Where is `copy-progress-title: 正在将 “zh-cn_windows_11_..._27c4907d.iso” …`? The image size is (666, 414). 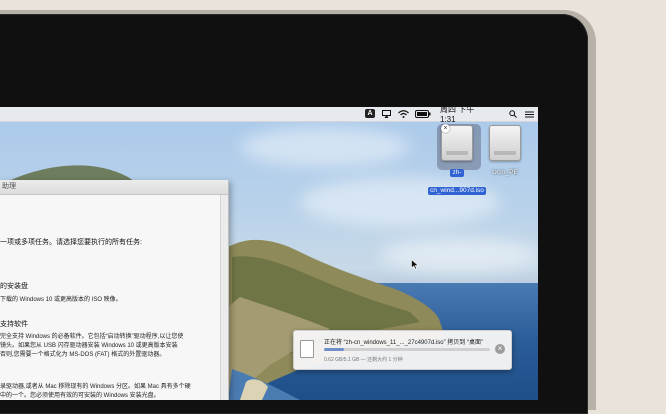
copy-progress-title: 正在将 “zh-cn_windows_11_..._27c4907d.iso” … is located at coordinates (403, 343).